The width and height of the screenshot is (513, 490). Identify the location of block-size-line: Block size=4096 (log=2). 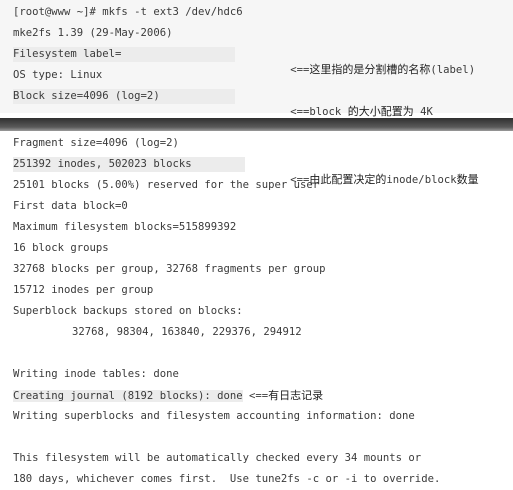
(124, 96).